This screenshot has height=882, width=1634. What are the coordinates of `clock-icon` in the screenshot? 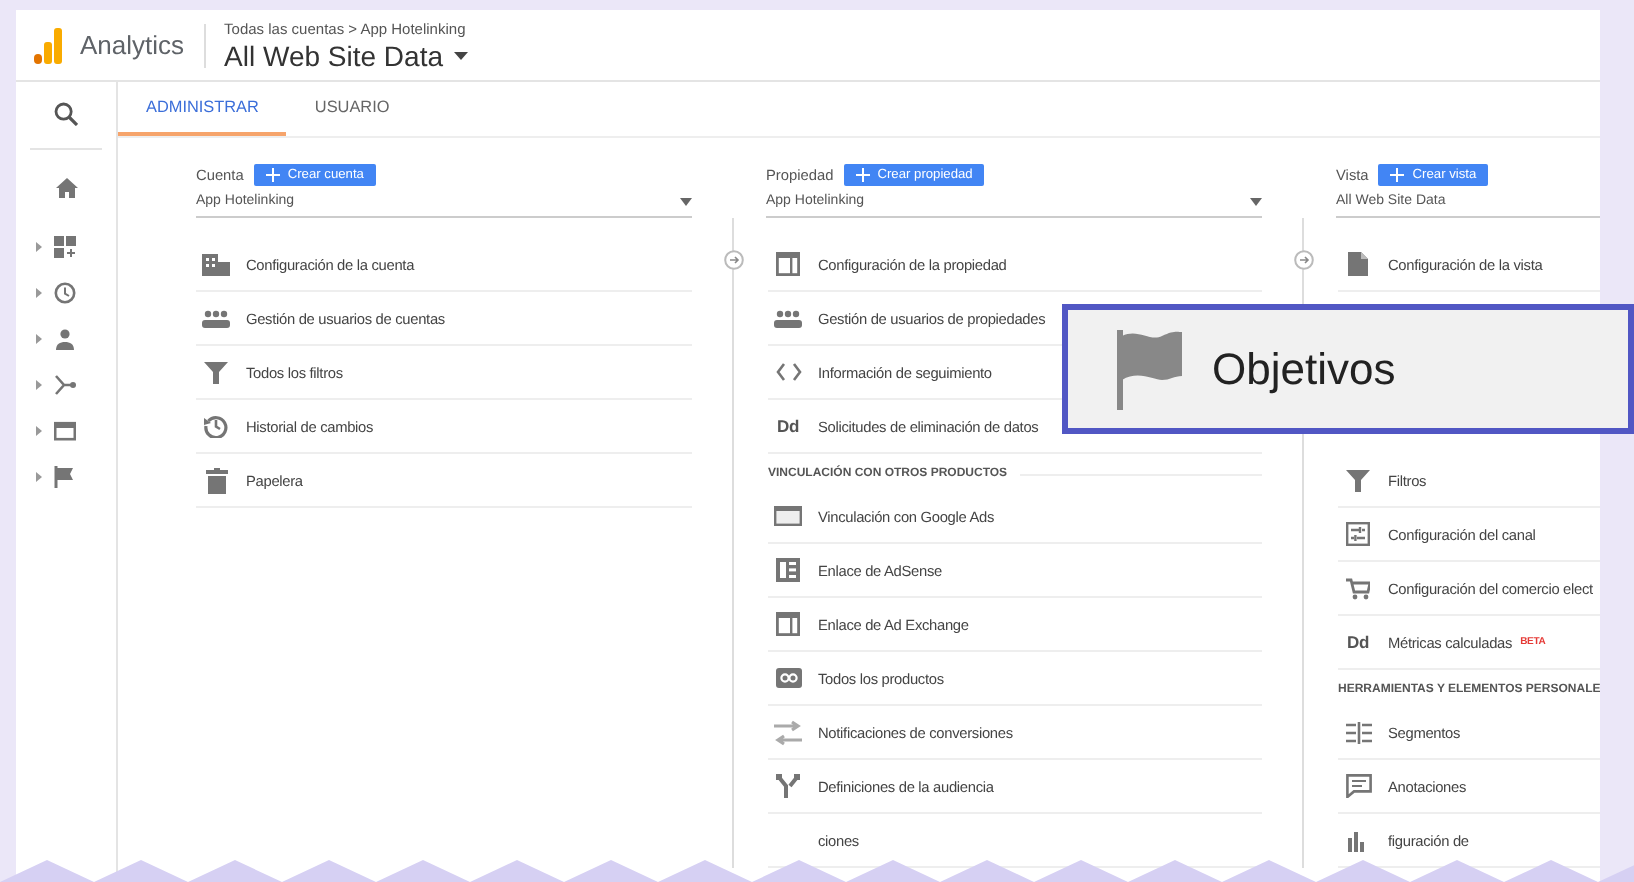 It's located at (65, 293).